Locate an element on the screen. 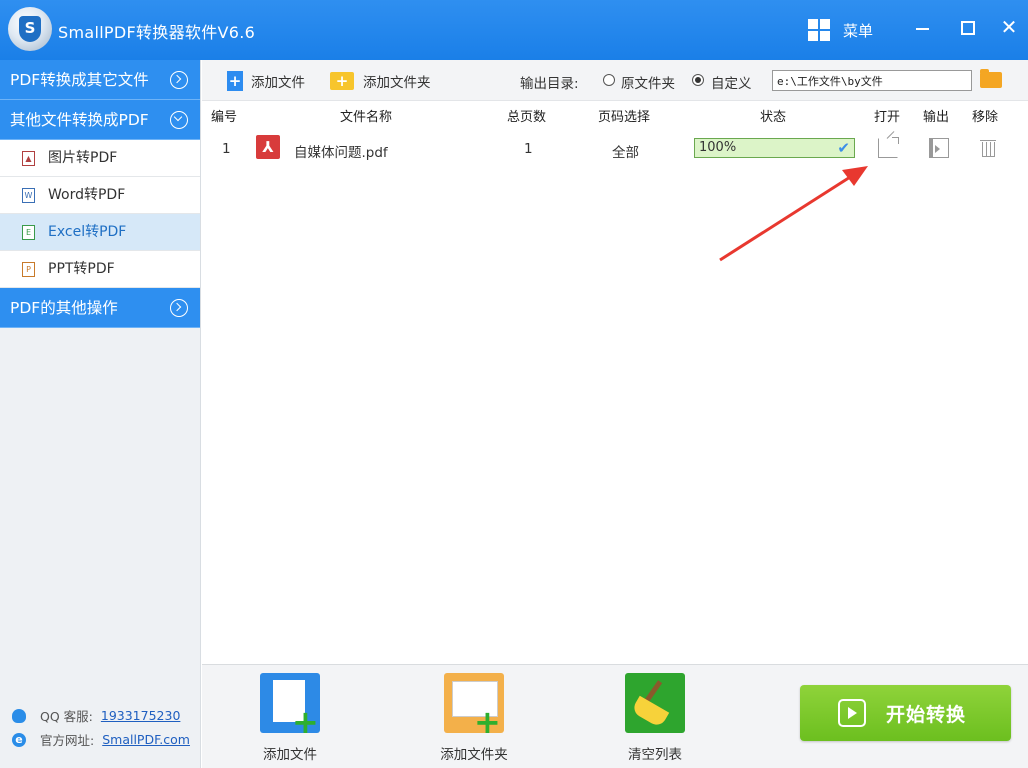 Image resolution: width=1028 pixels, height=768 pixels. sidebar-item-word-to-pdf: W Word转PDF is located at coordinates (100, 195).